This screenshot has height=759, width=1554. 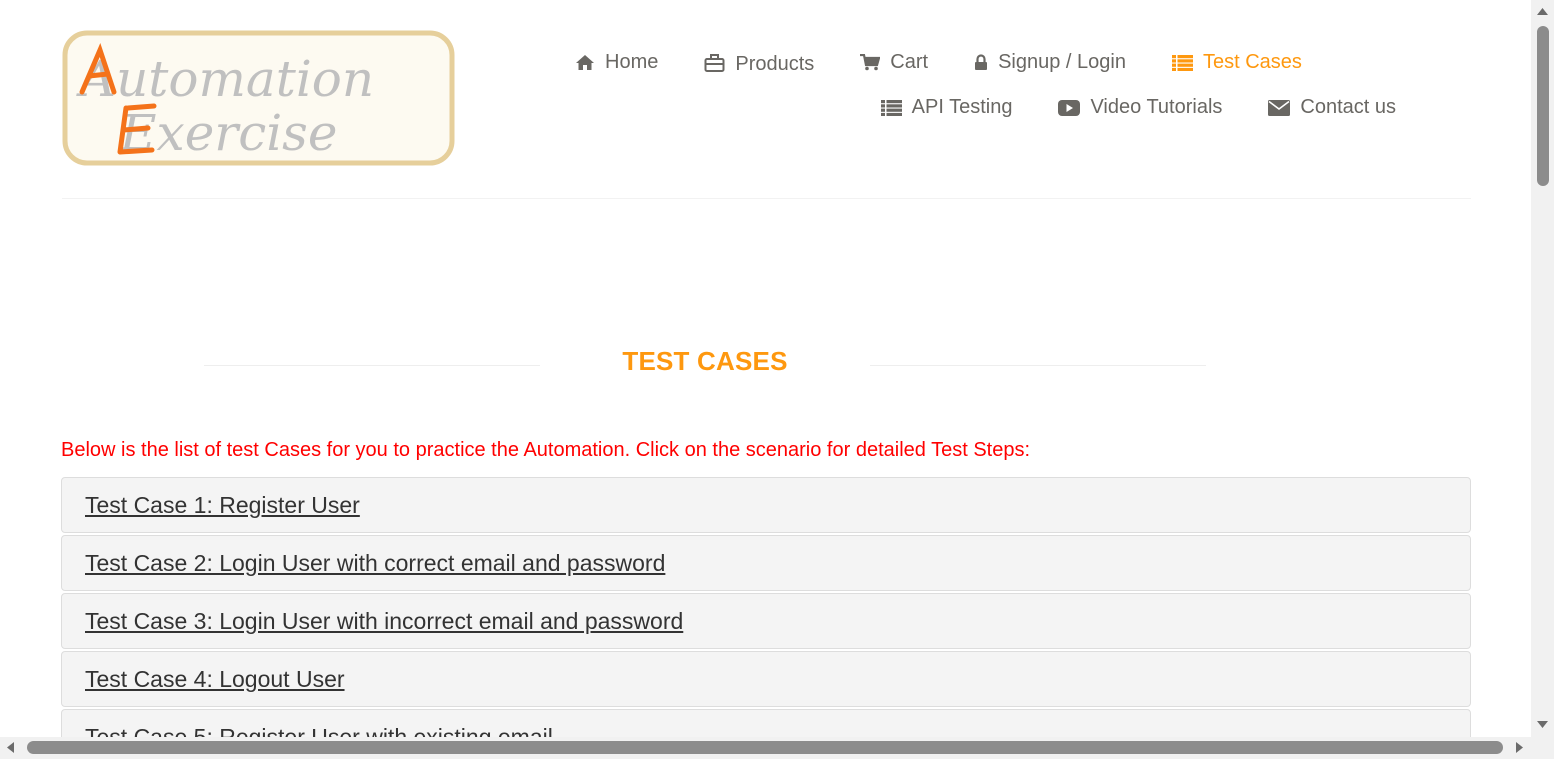 I want to click on site-logo: Automation Exercise, so click(x=258, y=98).